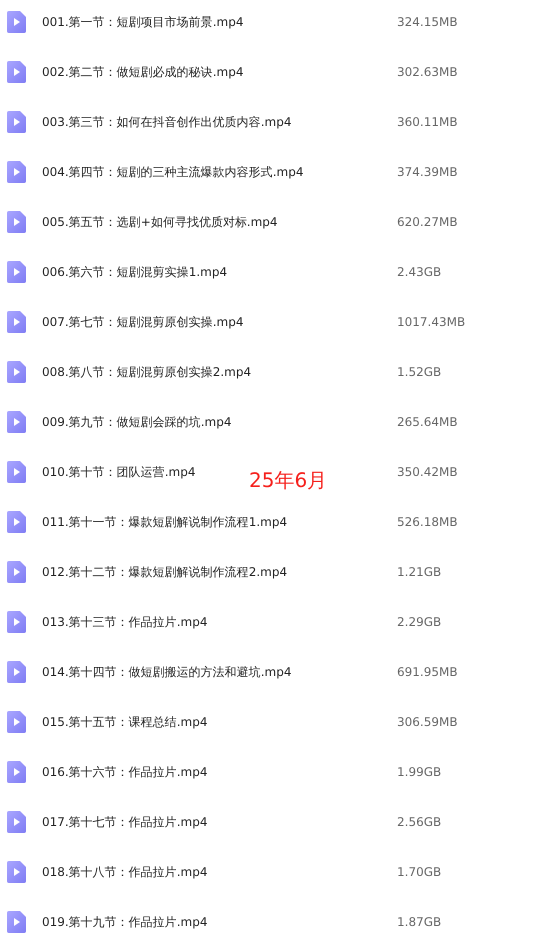 The width and height of the screenshot is (533, 942). I want to click on file-name: 013.第十三节：作品拉片.mp4, so click(125, 622).